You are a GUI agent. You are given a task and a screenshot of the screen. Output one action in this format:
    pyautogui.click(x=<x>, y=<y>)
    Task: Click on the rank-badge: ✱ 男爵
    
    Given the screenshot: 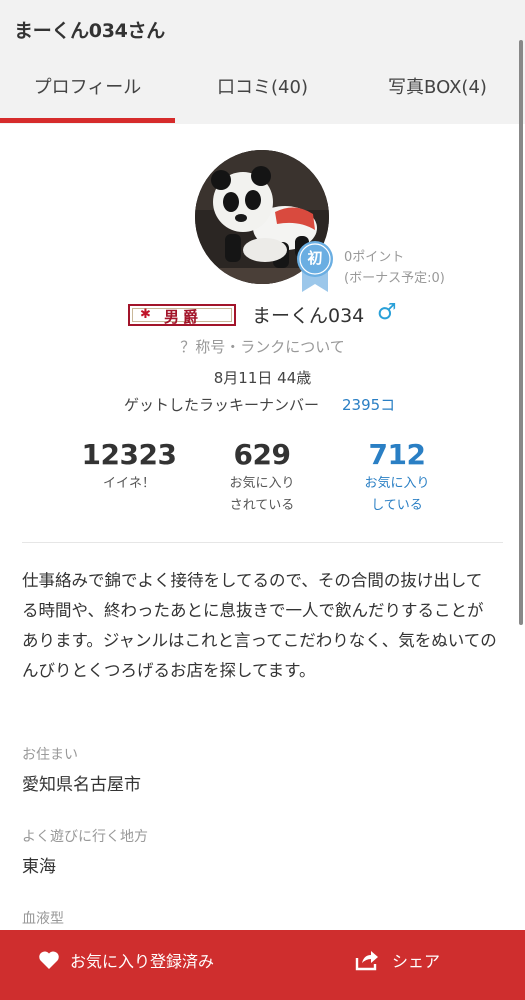 What is the action you would take?
    pyautogui.click(x=182, y=315)
    